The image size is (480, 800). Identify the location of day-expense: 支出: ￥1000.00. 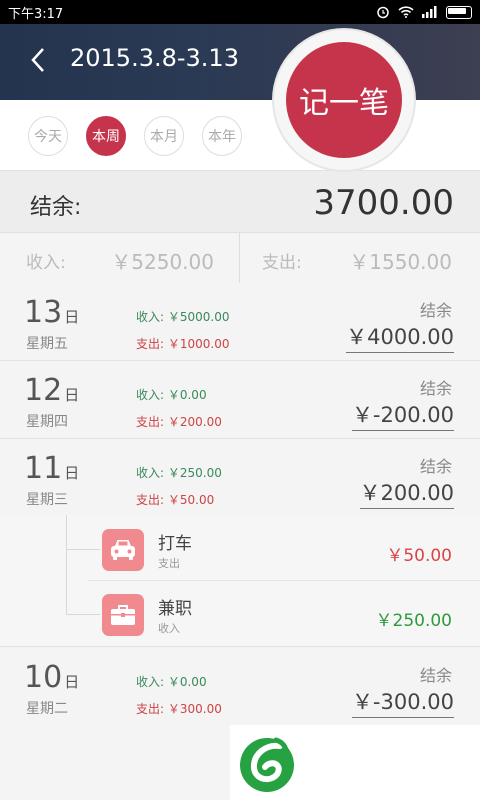
(183, 344).